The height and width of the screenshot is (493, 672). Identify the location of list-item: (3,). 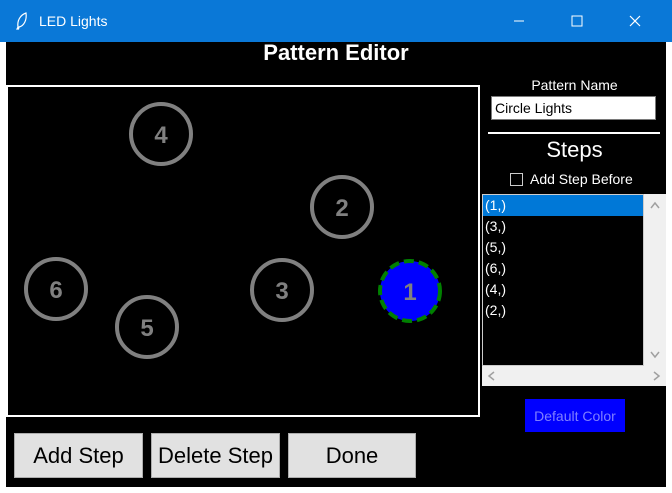
(563, 226).